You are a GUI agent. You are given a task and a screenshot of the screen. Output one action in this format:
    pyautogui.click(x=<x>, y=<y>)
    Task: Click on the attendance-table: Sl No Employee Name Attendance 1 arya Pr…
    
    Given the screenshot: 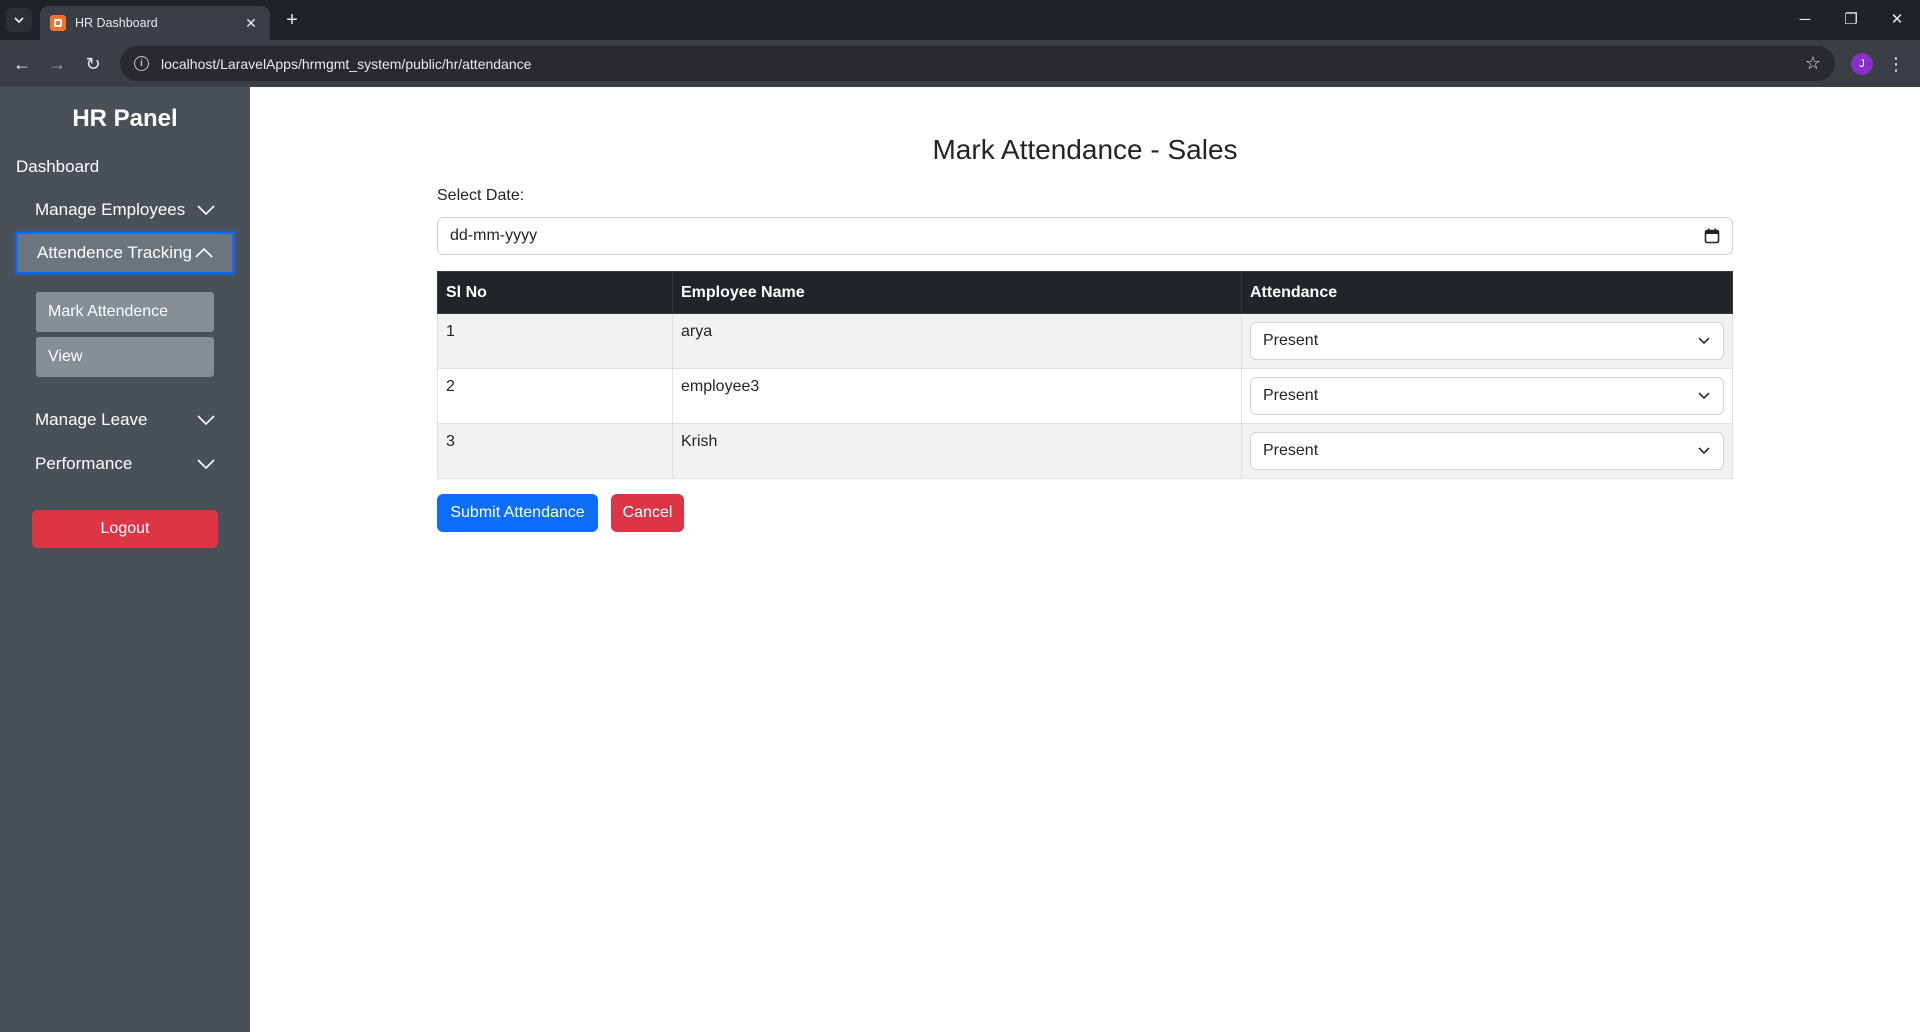 What is the action you would take?
    pyautogui.click(x=1085, y=375)
    